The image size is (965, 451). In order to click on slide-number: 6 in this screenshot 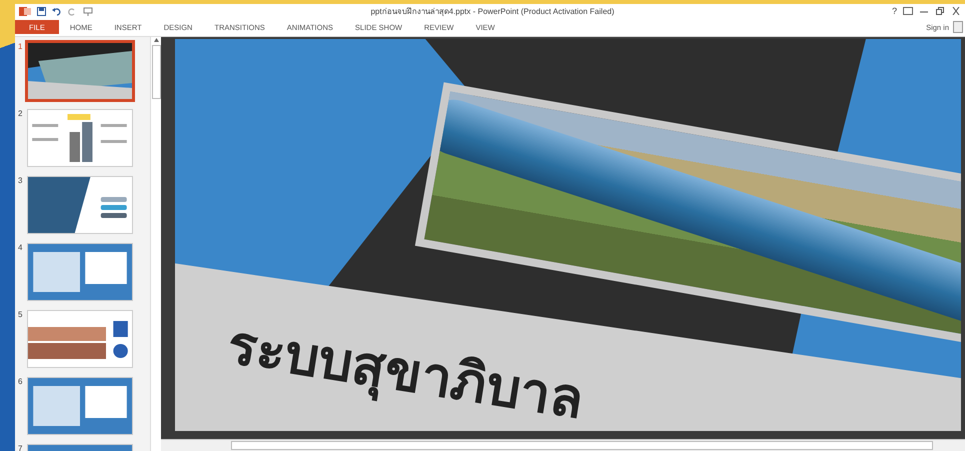, I will do `click(20, 381)`.